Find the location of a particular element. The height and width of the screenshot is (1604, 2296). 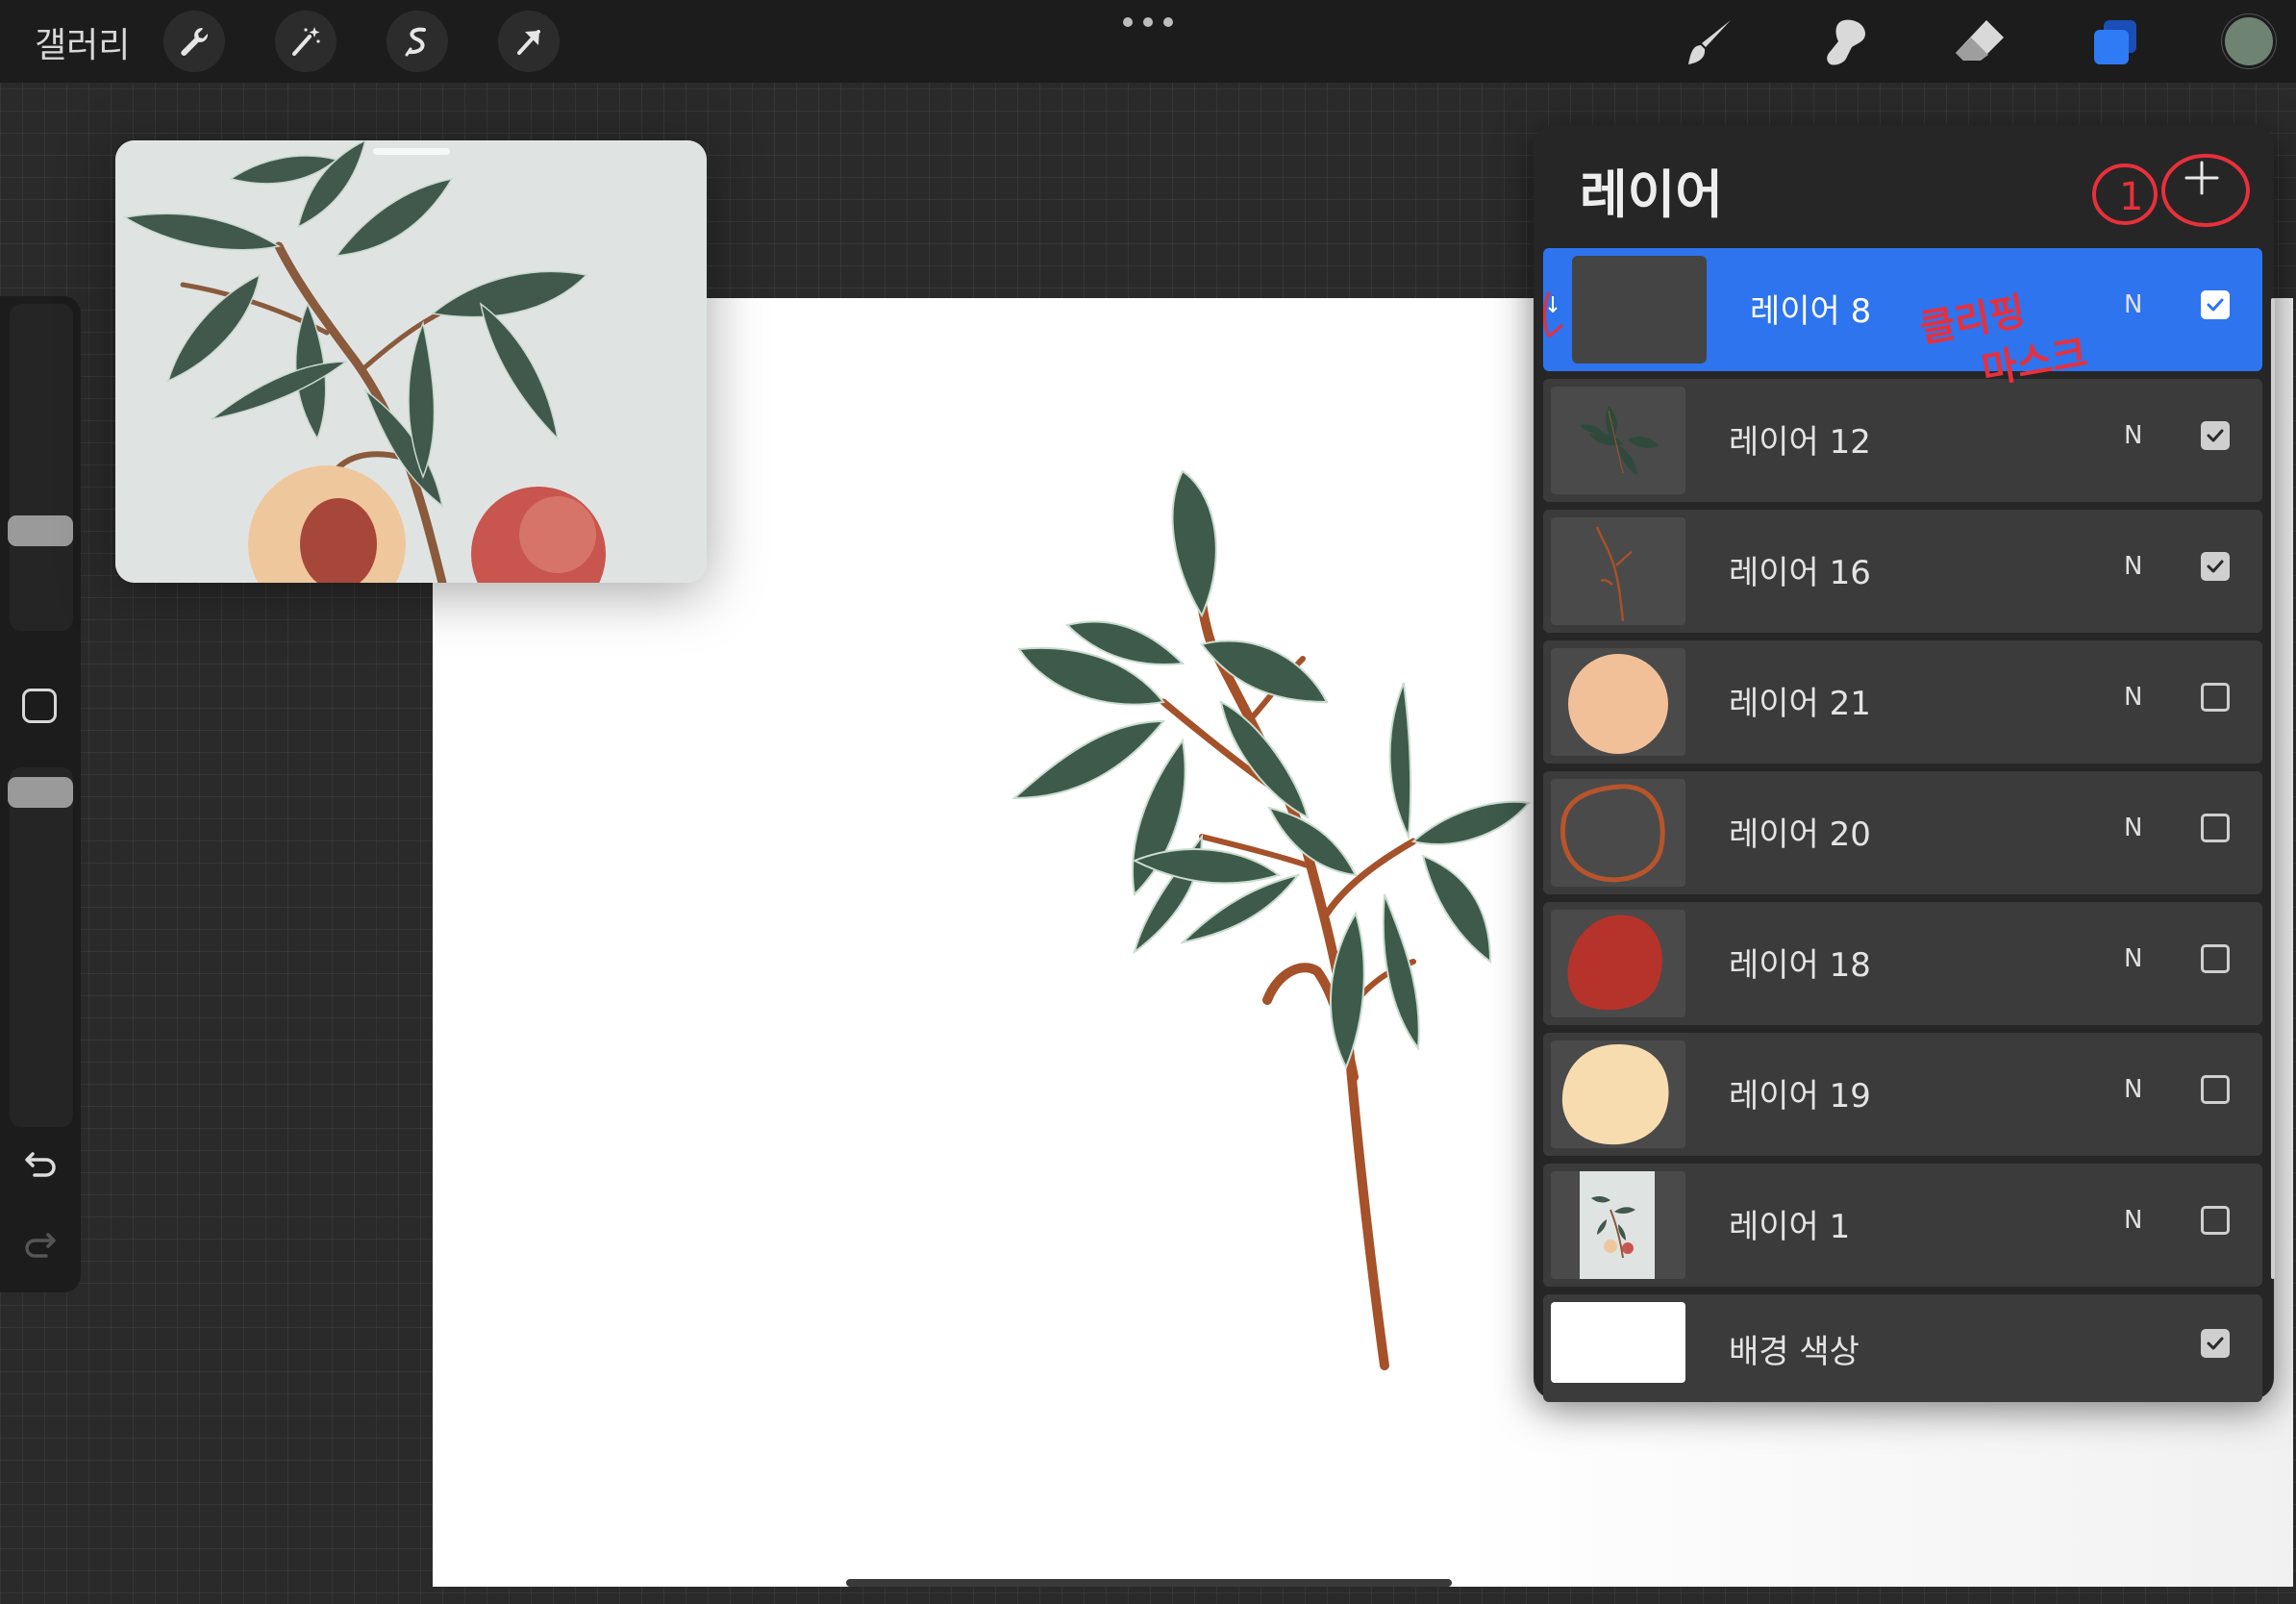

svg-text: 1 is located at coordinates (2131, 197).